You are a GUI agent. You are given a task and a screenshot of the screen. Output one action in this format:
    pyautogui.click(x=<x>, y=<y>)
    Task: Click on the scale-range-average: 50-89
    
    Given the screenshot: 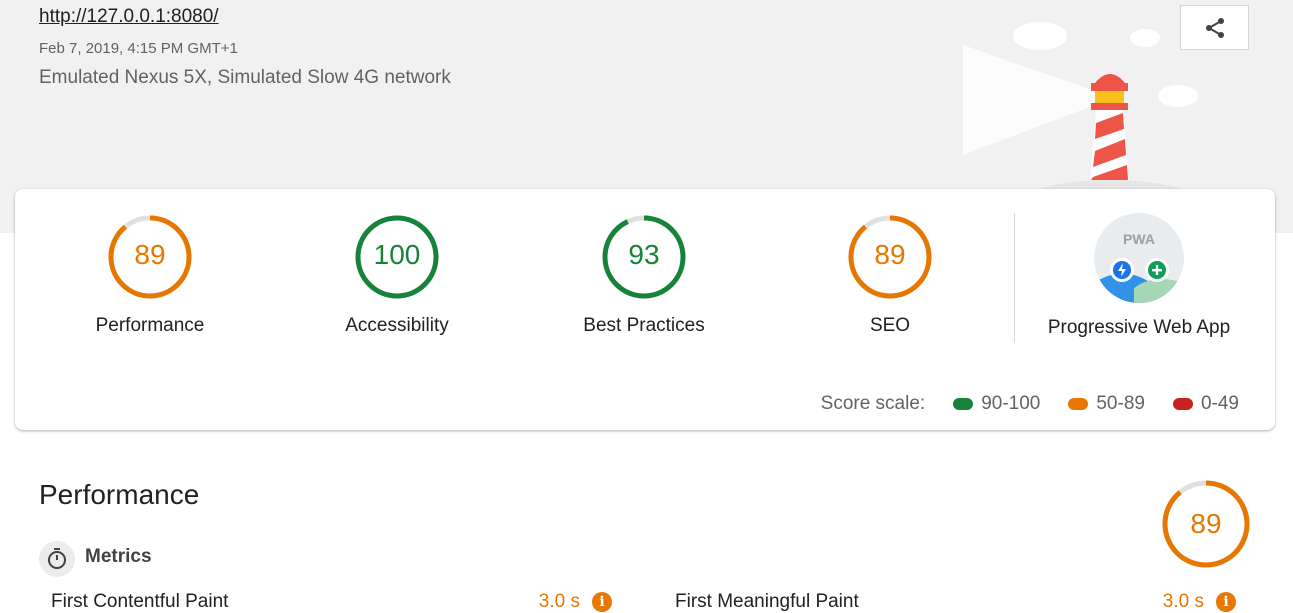 What is the action you would take?
    pyautogui.click(x=1106, y=404)
    